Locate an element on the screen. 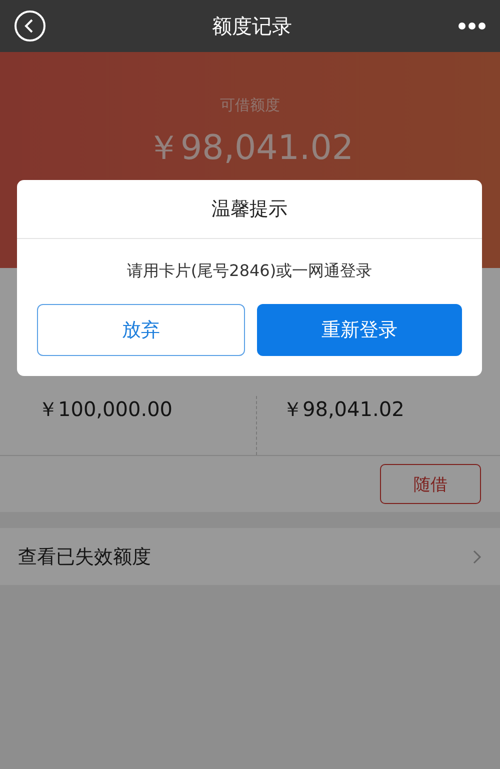  cancel-button: 放弃 is located at coordinates (140, 330).